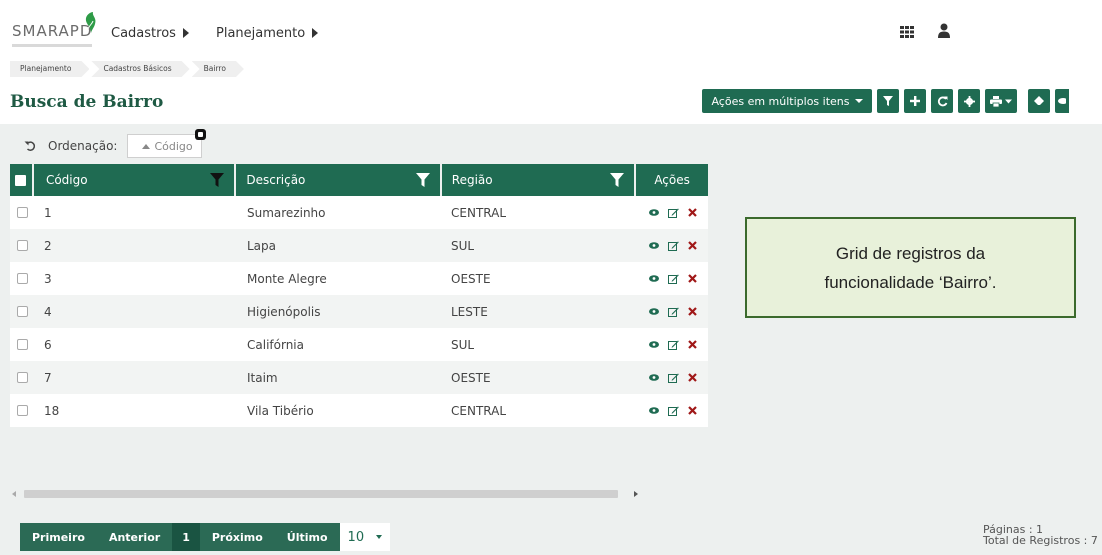 This screenshot has height=555, width=1102. Describe the element at coordinates (479, 212) in the screenshot. I see `cell-regiao: CENTRAL` at that location.